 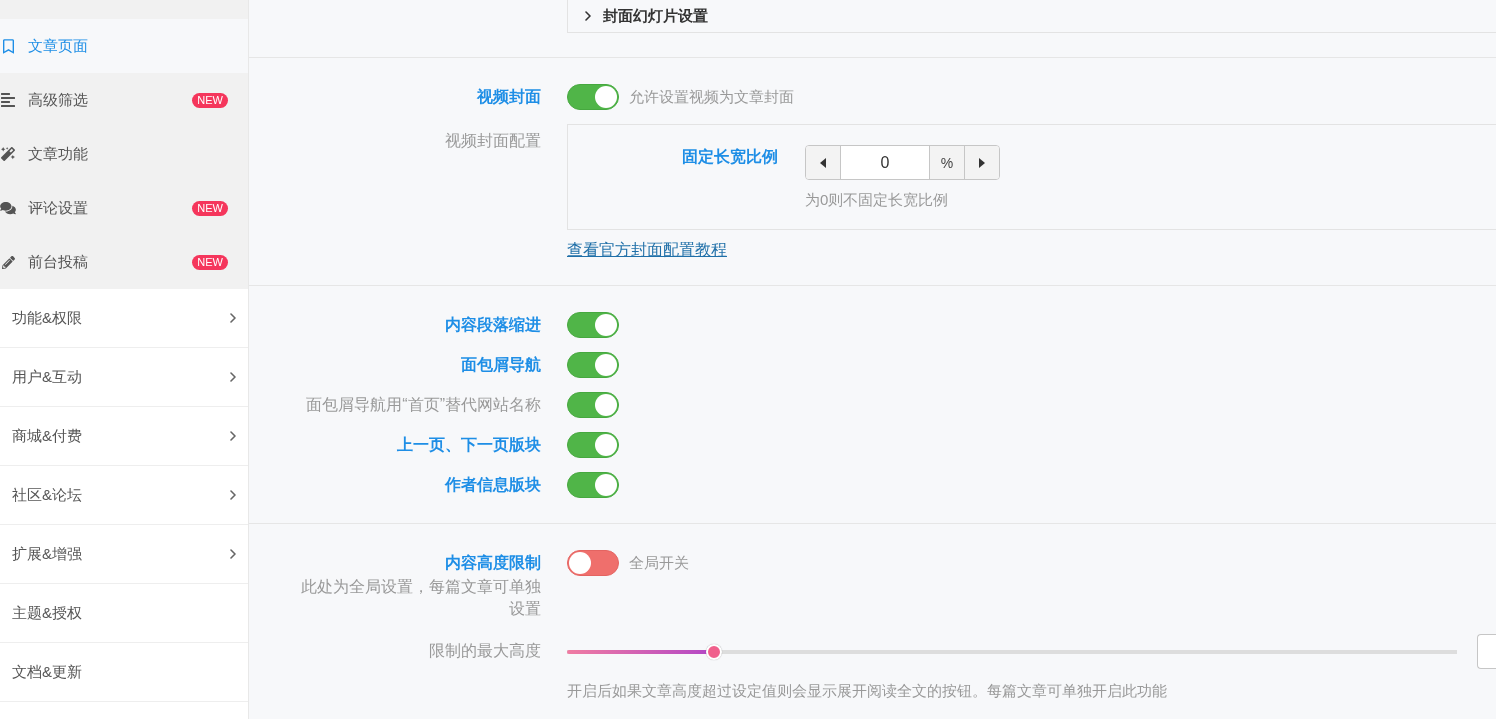 What do you see at coordinates (946, 162) in the screenshot?
I see `unit-label: %` at bounding box center [946, 162].